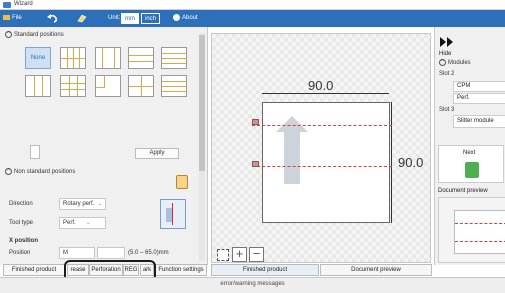 The height and width of the screenshot is (293, 505). Describe the element at coordinates (23, 241) in the screenshot. I see `x-position-label: X position` at that location.